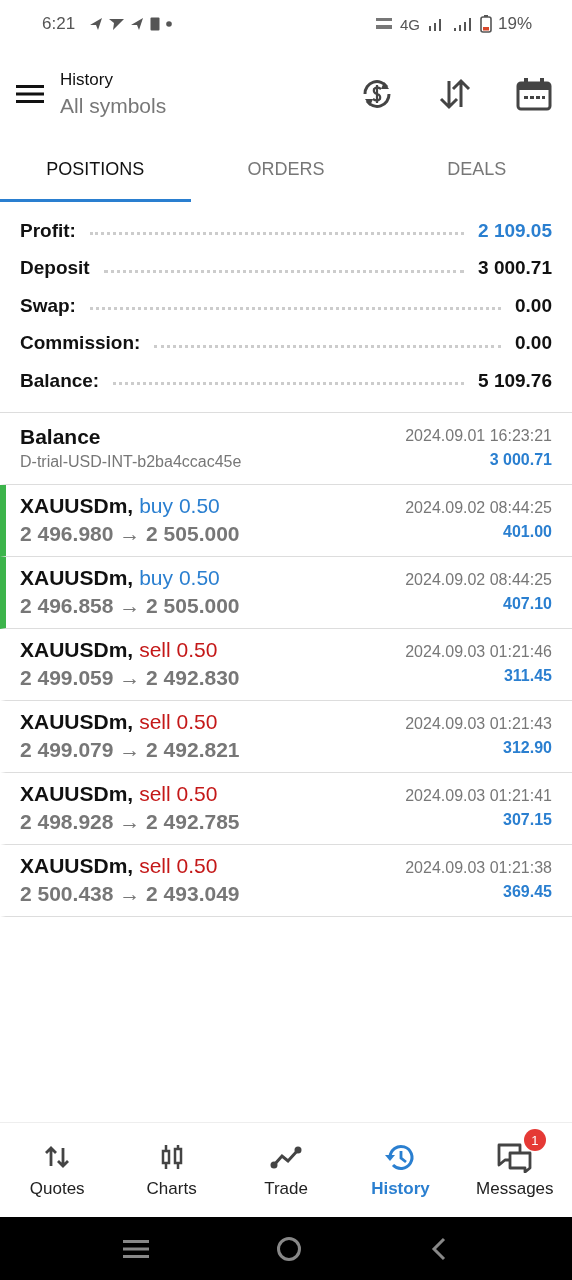 This screenshot has width=572, height=1280. What do you see at coordinates (59, 24) in the screenshot?
I see `status-time: 6:21` at bounding box center [59, 24].